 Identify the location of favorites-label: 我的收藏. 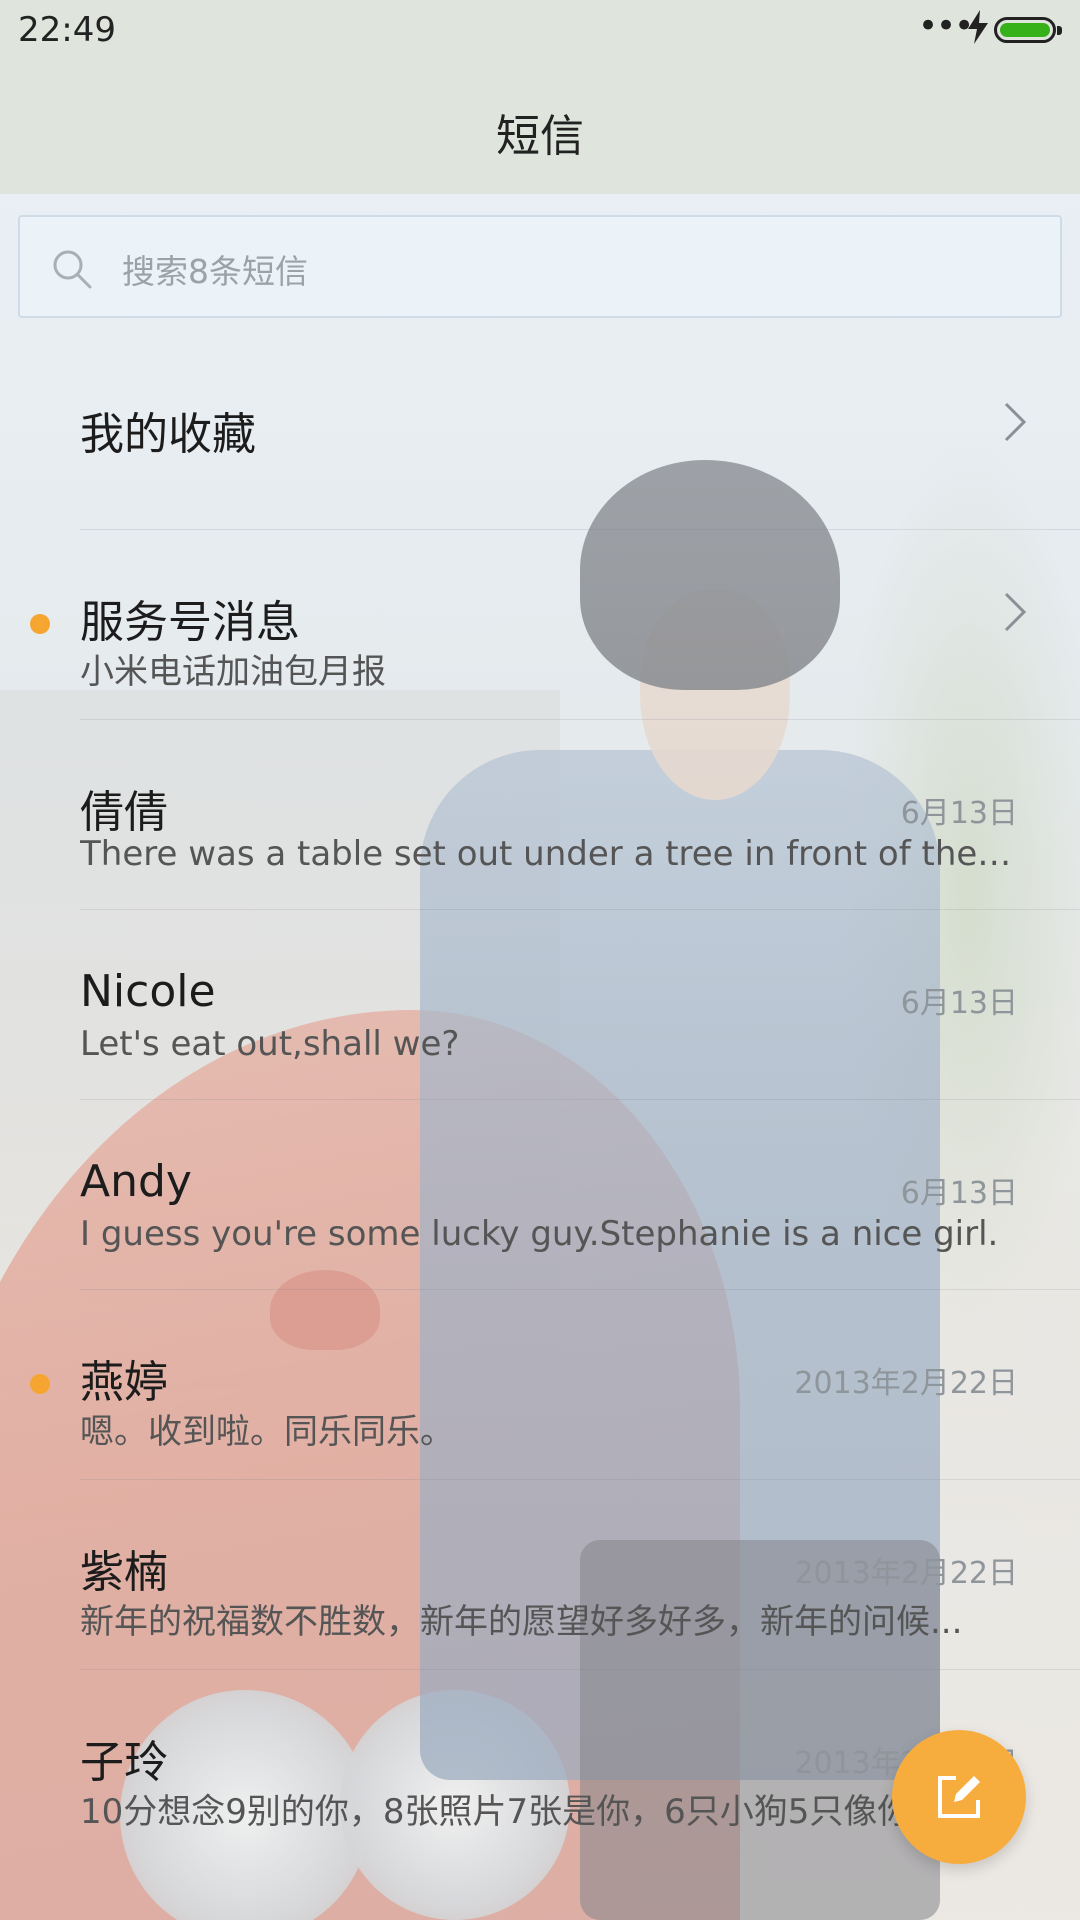
(168, 434).